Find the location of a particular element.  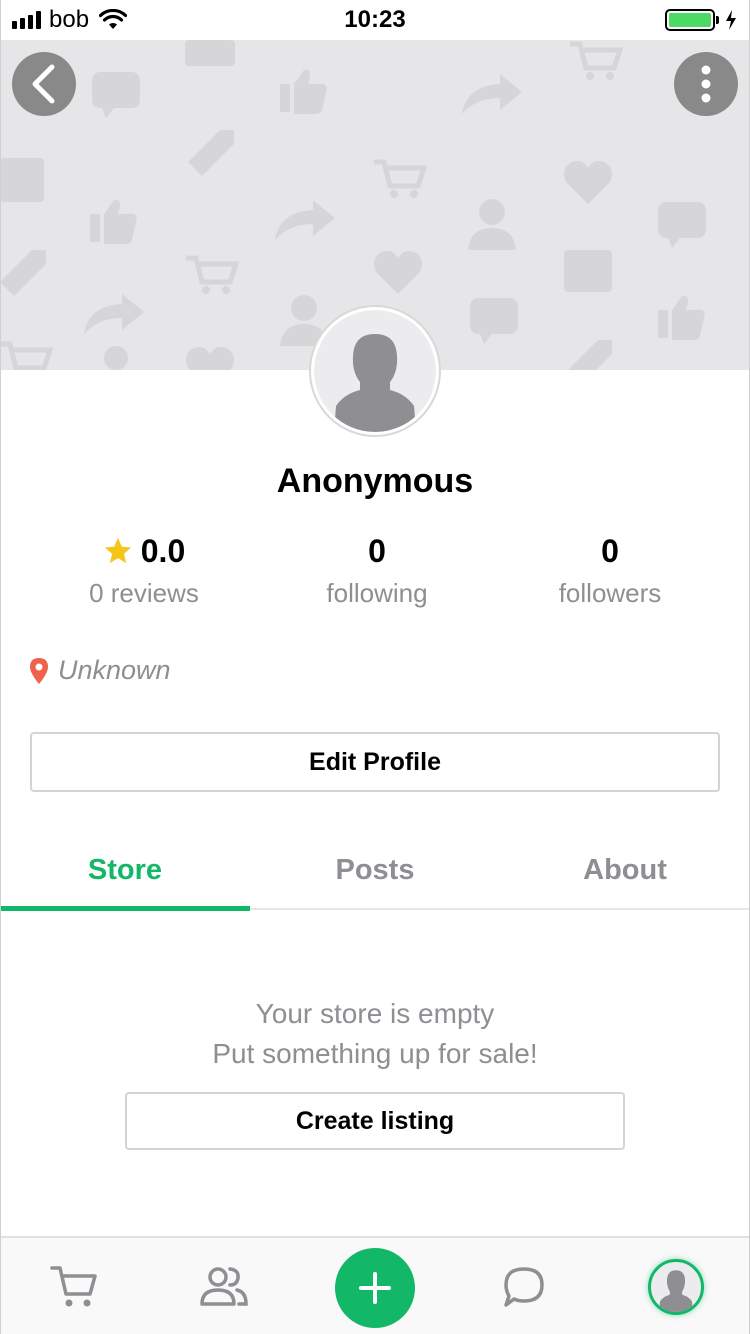

cart-icon is located at coordinates (73, 1286).